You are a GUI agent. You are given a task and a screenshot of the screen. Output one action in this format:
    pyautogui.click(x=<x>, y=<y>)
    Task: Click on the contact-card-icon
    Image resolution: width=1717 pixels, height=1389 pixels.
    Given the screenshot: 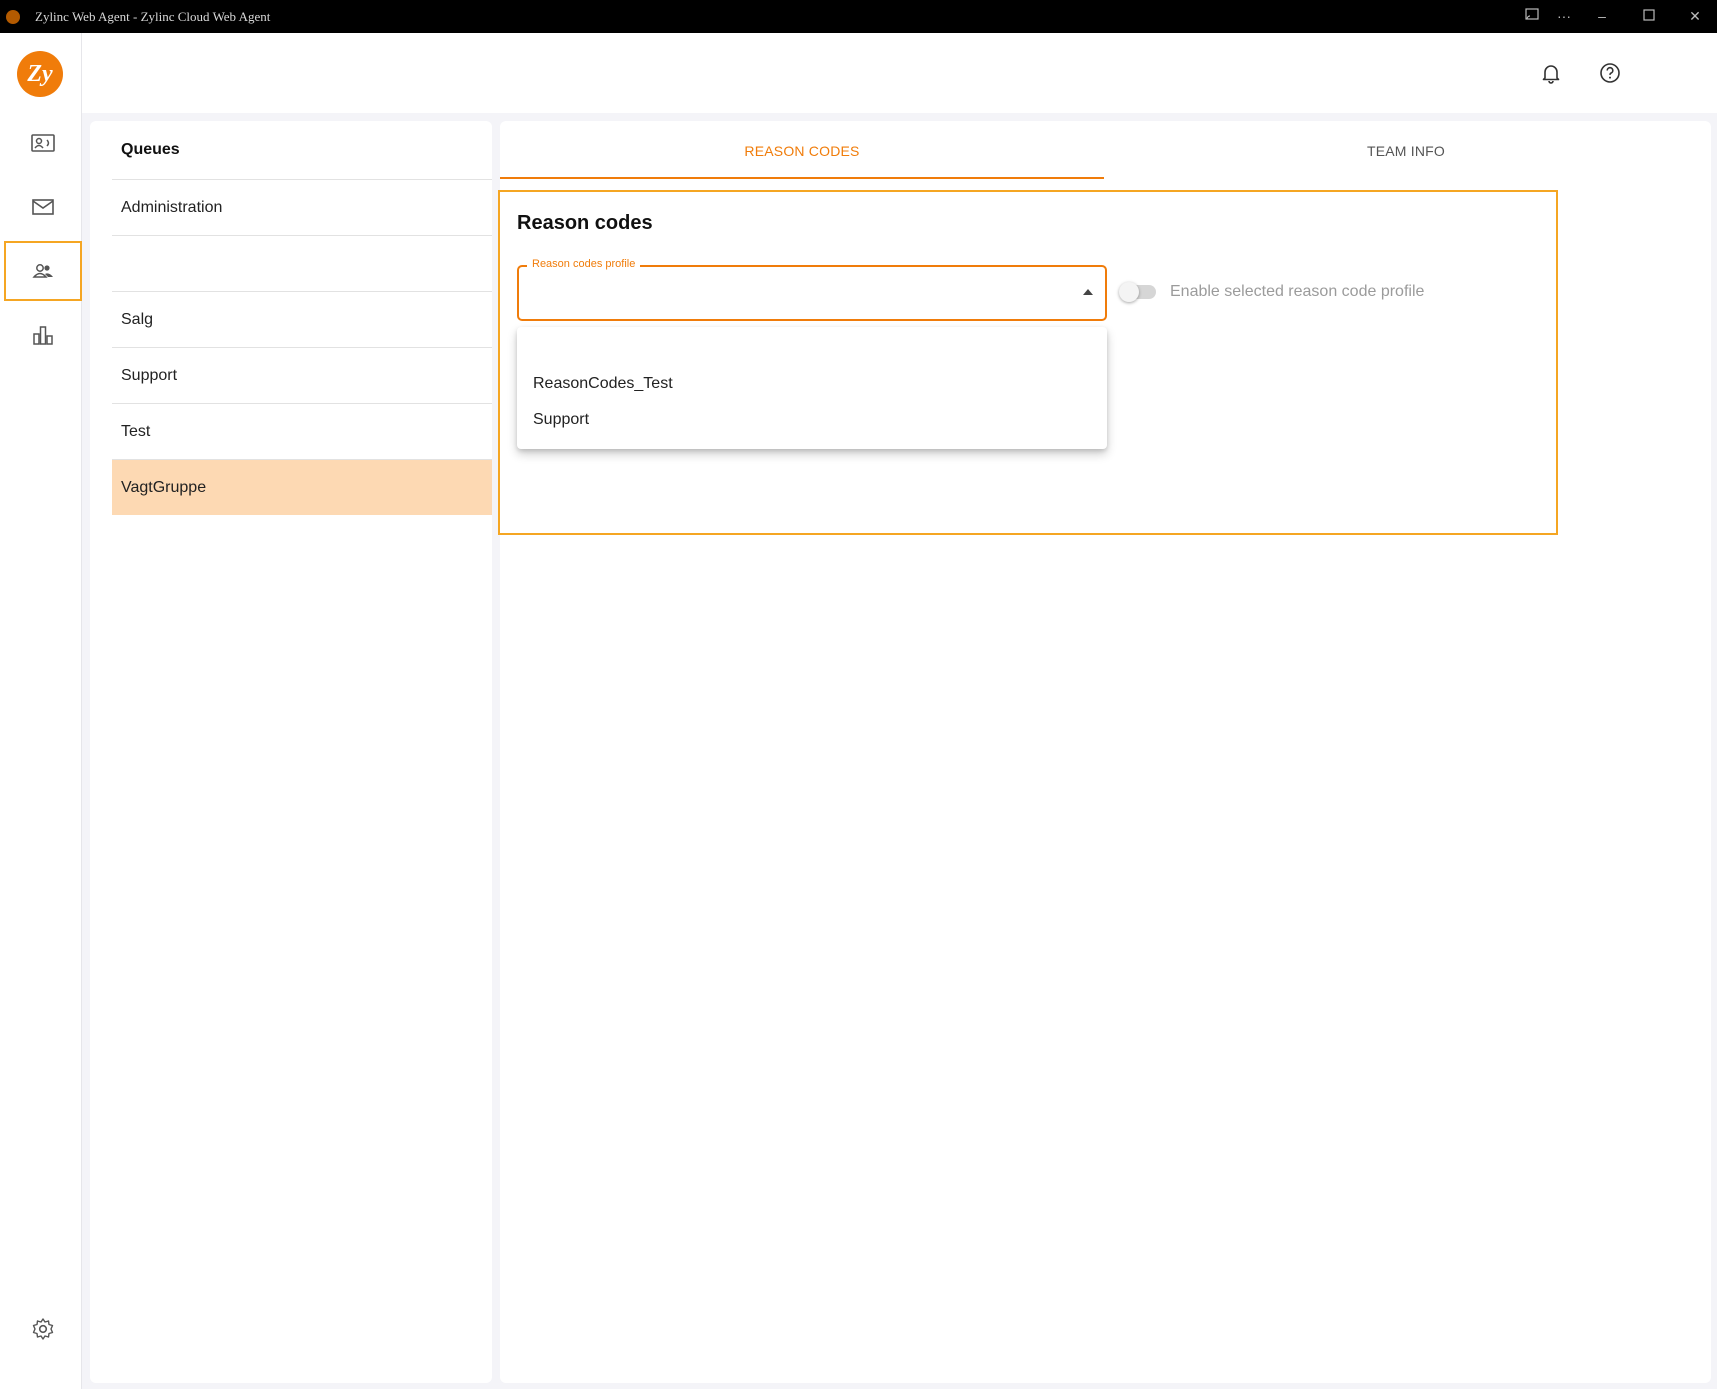 What is the action you would take?
    pyautogui.click(x=43, y=143)
    